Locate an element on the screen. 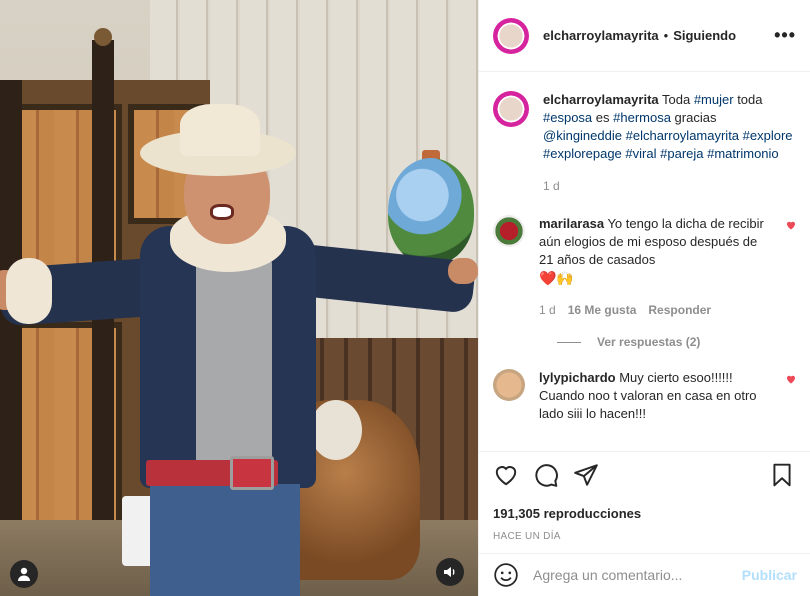 This screenshot has width=810, height=596. hashtag-link: #mujer is located at coordinates (714, 99).